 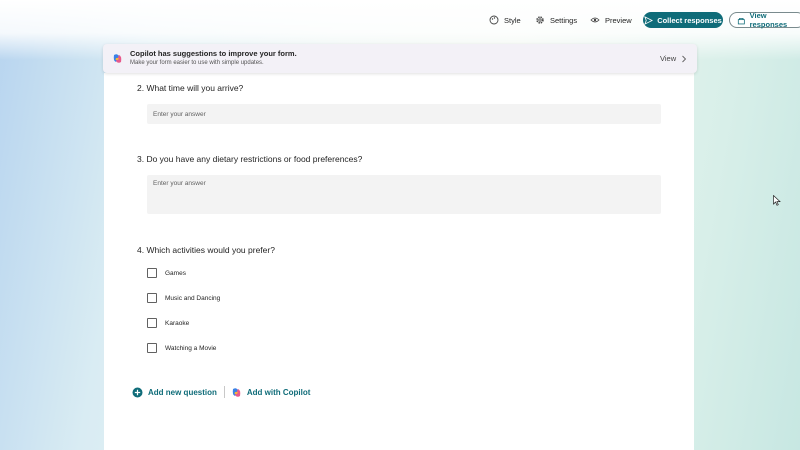 I want to click on gear-icon, so click(x=540, y=20).